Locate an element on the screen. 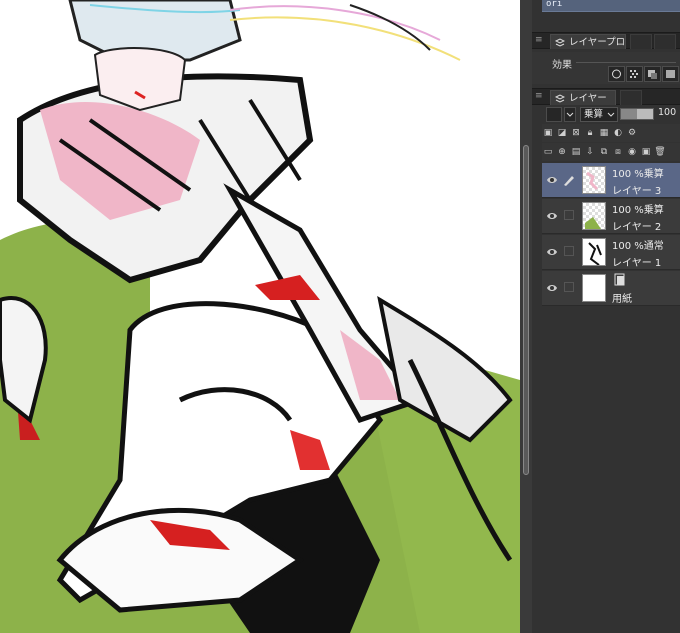  blend-mode-select: 乗算 is located at coordinates (599, 114).